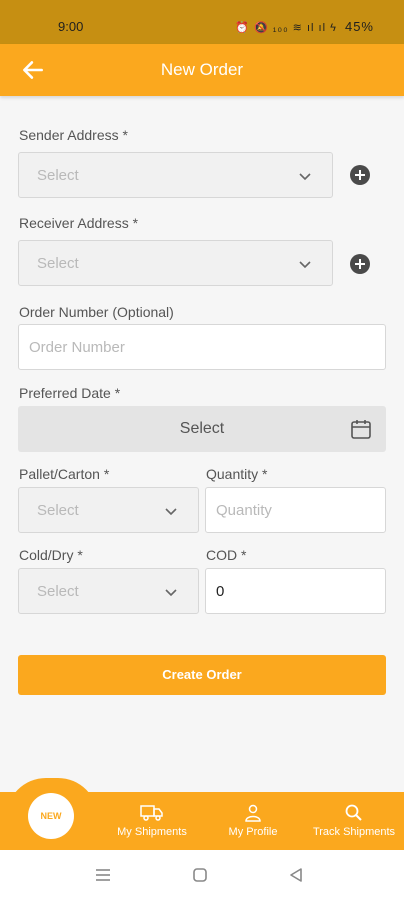 This screenshot has height=900, width=404. What do you see at coordinates (360, 175) in the screenshot?
I see `add-sender-address-button` at bounding box center [360, 175].